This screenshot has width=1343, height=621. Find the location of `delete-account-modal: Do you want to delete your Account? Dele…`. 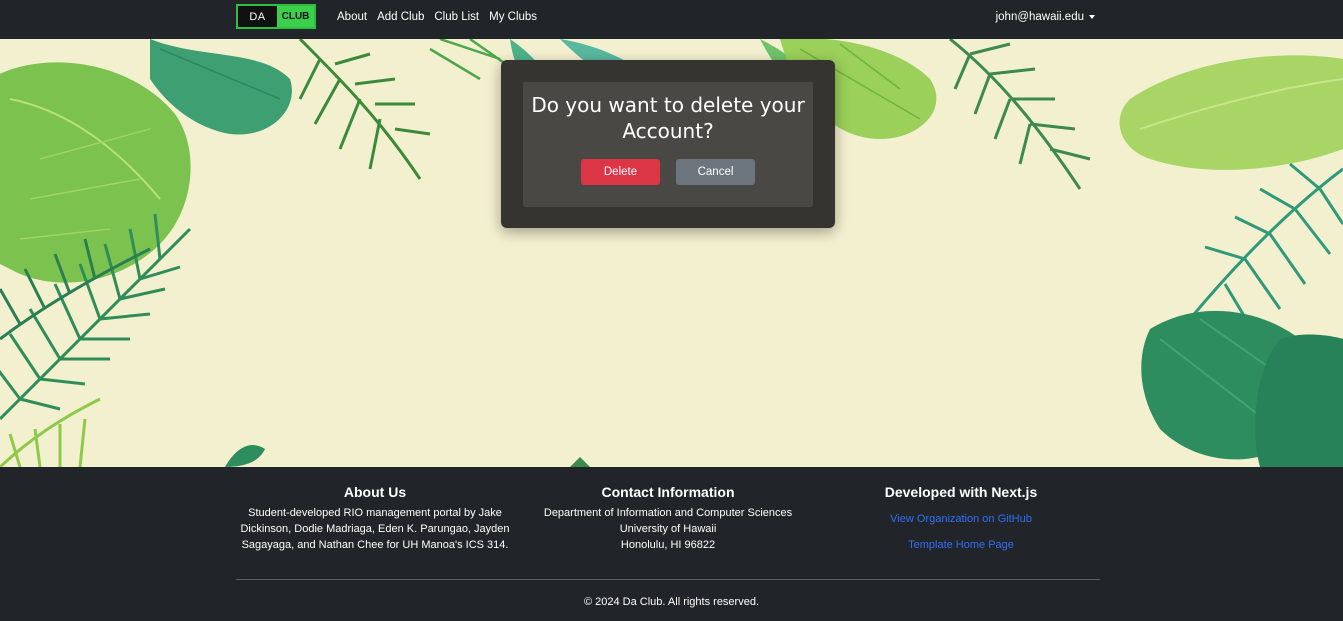

delete-account-modal: Do you want to delete your Account? Dele… is located at coordinates (668, 144).